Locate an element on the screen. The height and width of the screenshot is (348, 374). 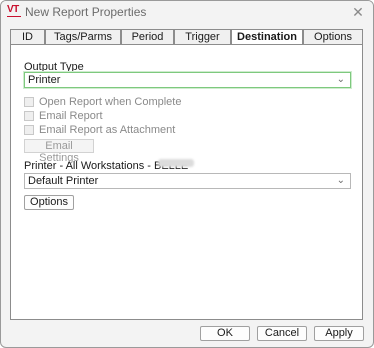
apply-button: Apply is located at coordinates (339, 333).